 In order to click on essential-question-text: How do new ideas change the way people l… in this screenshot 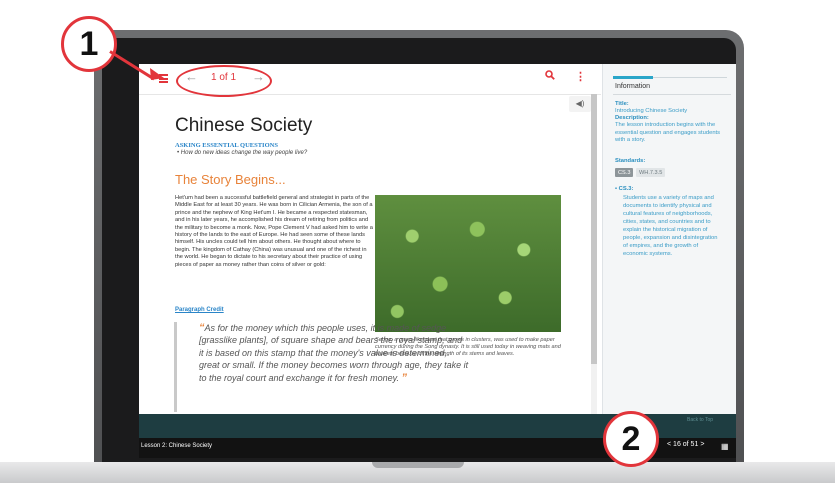, I will do `click(244, 153)`.